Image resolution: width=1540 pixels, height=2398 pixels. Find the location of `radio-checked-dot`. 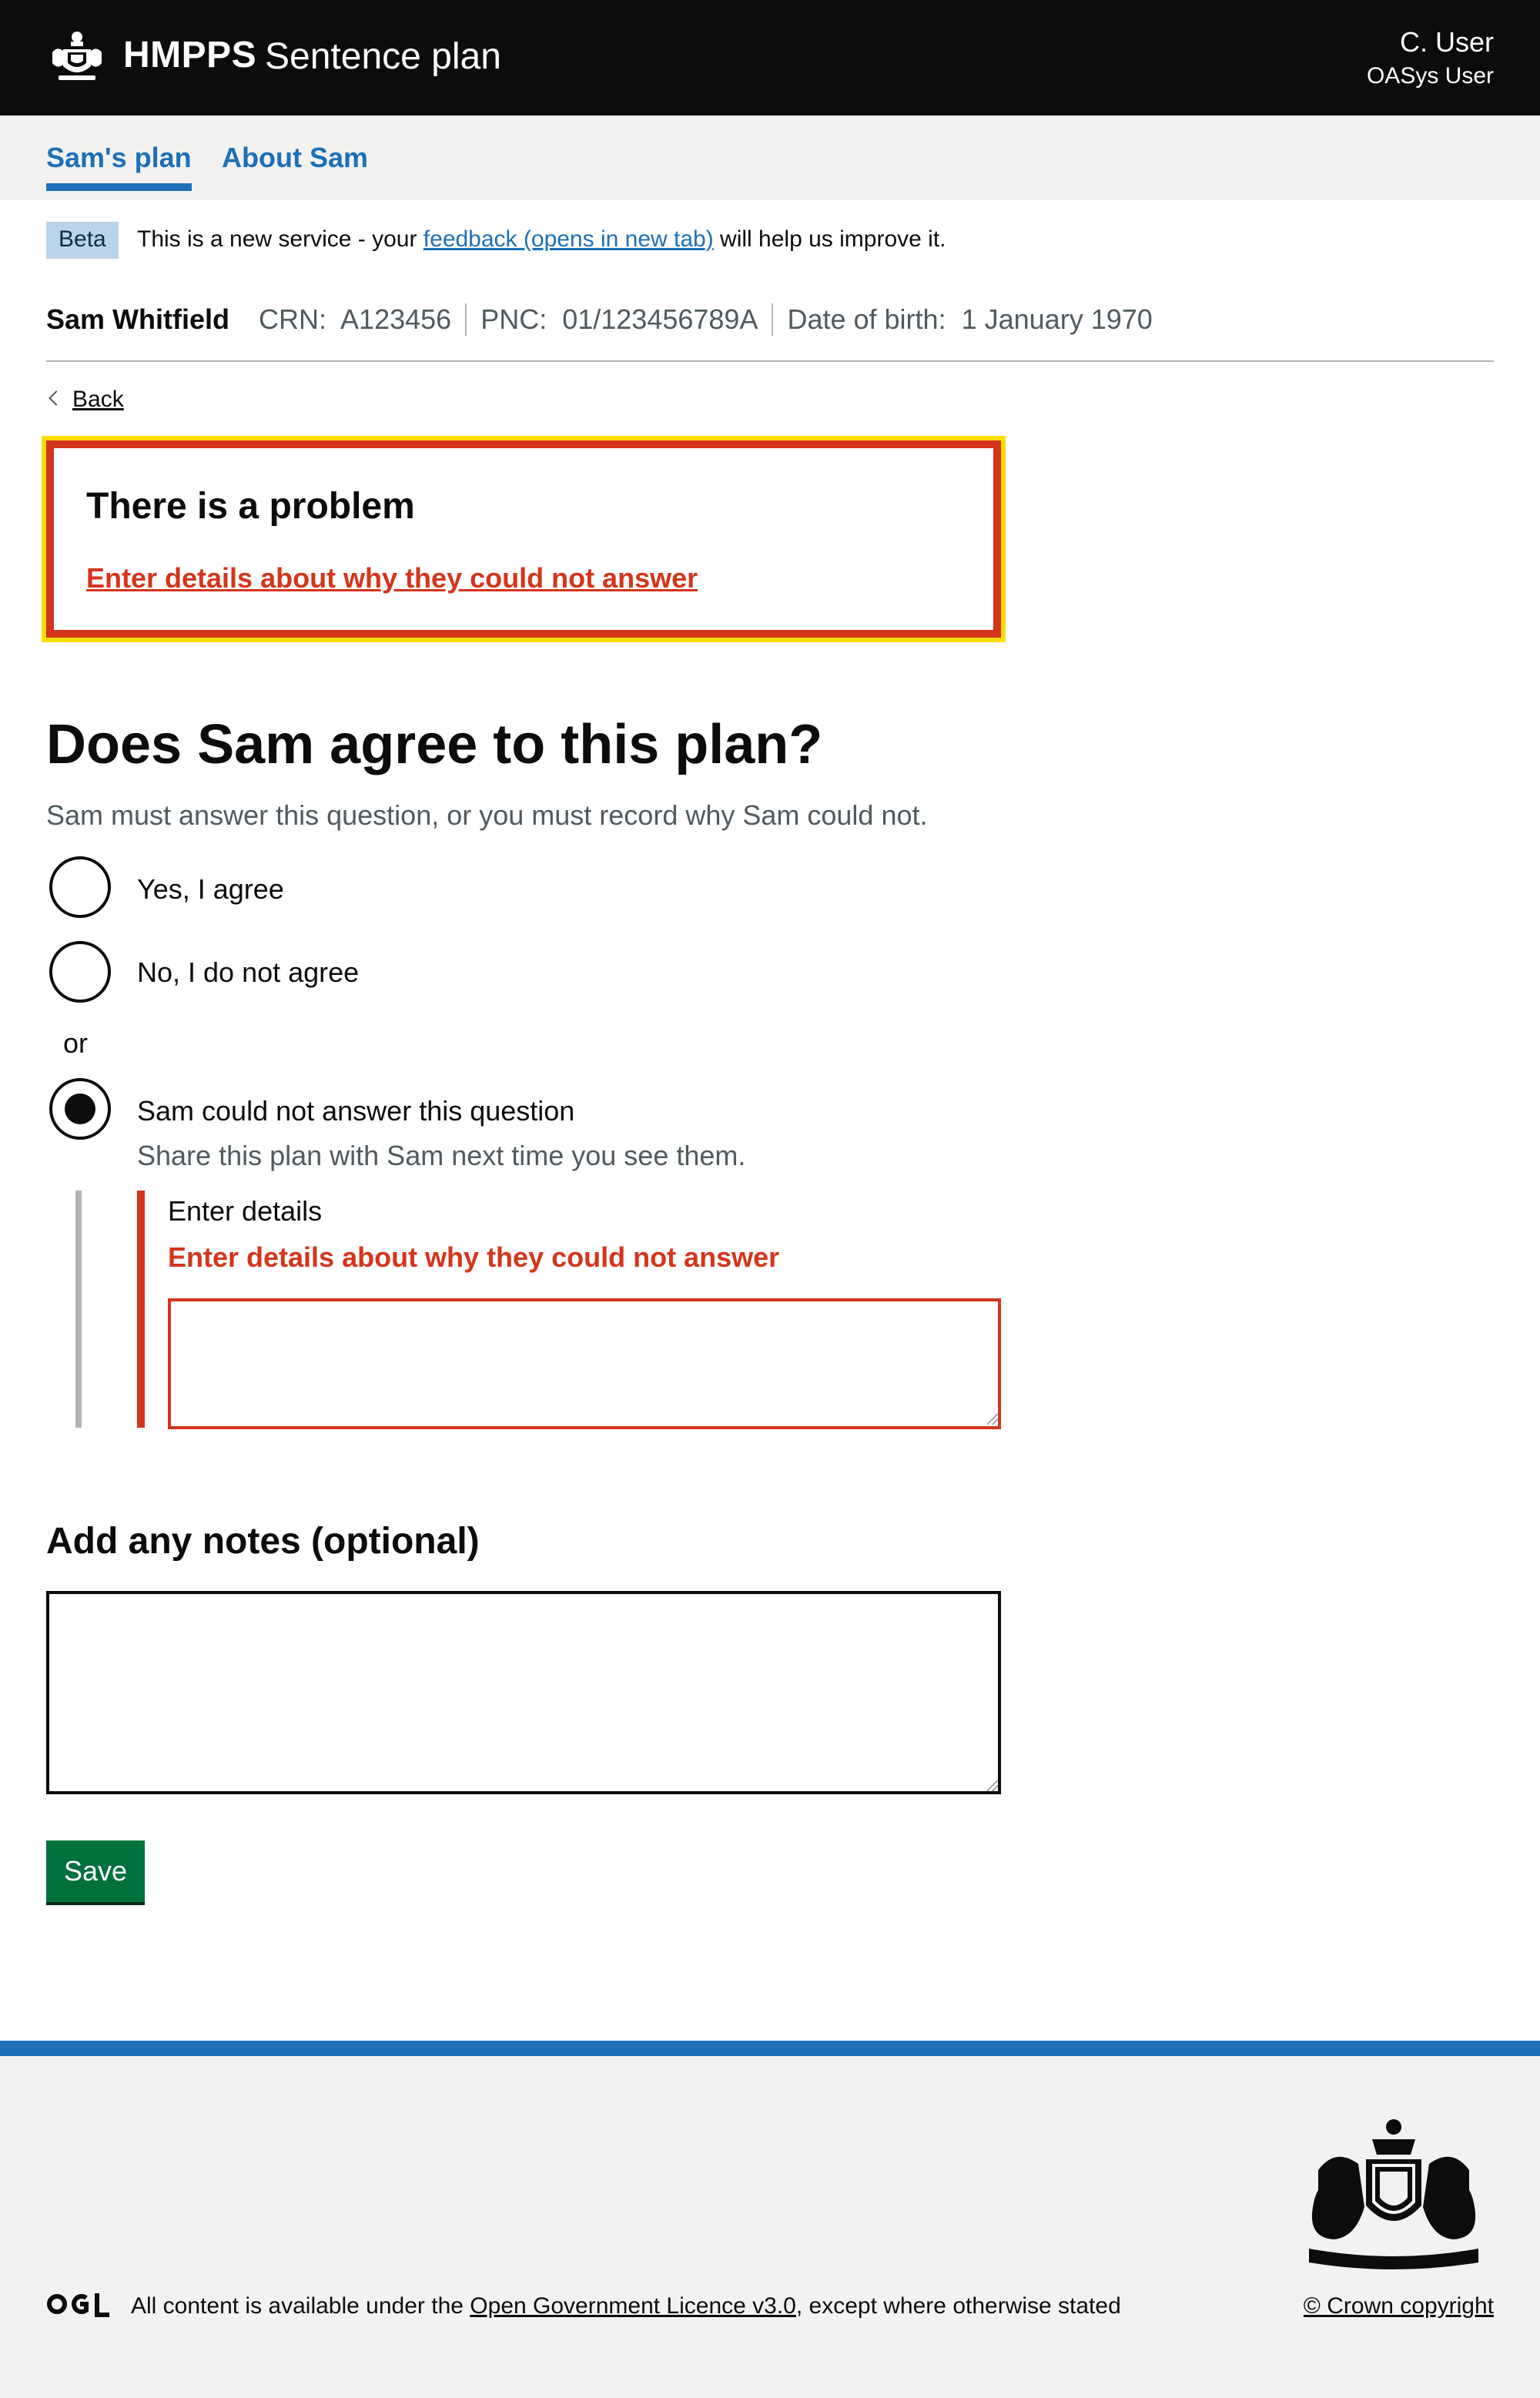

radio-checked-dot is located at coordinates (80, 1109).